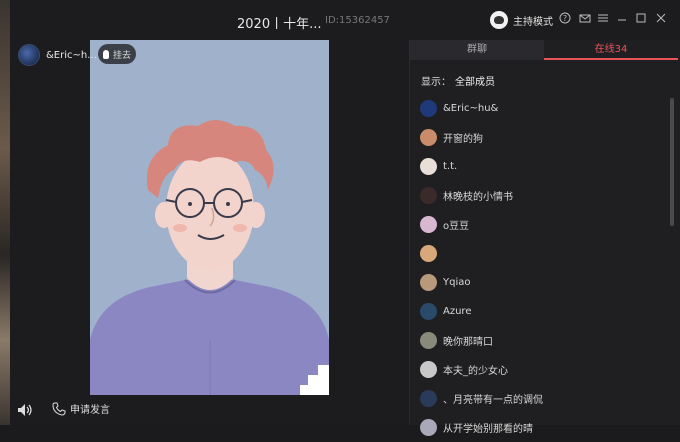 The height and width of the screenshot is (442, 680). I want to click on member-name: 本夫_的少女心, so click(475, 371).